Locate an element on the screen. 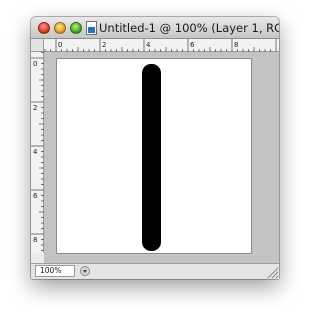 Image resolution: width=320 pixels, height=320 pixels. status-menu-icon is located at coordinates (85, 271).